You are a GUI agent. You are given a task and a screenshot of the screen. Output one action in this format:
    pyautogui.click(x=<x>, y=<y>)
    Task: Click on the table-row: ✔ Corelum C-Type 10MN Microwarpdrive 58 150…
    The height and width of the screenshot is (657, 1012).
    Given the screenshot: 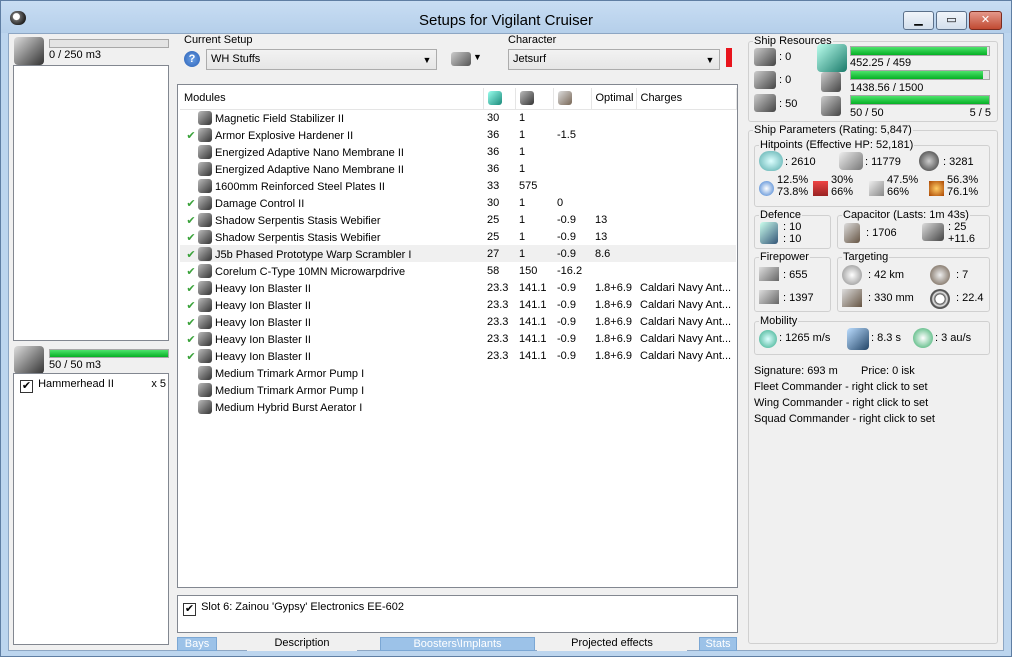 What is the action you would take?
    pyautogui.click(x=458, y=270)
    